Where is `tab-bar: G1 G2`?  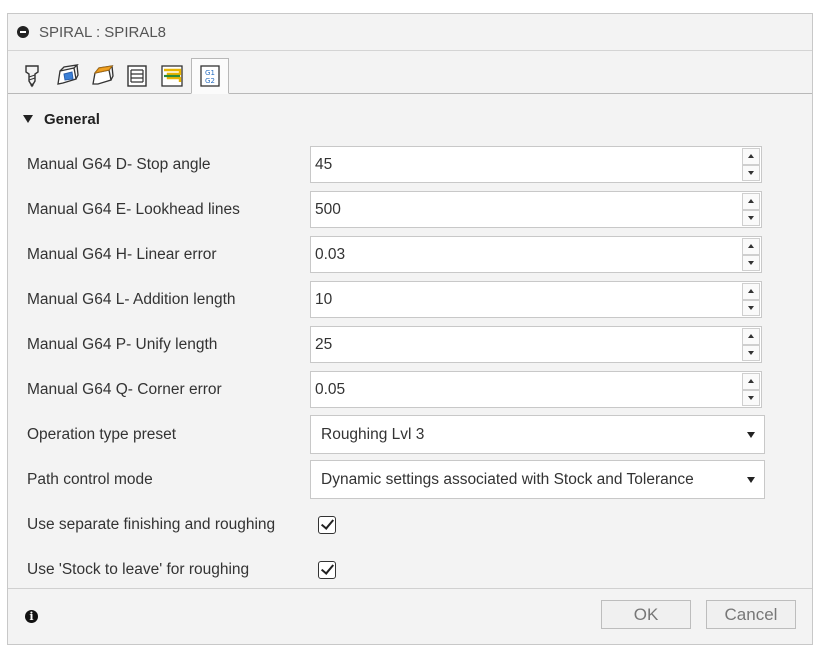 tab-bar: G1 G2 is located at coordinates (410, 72).